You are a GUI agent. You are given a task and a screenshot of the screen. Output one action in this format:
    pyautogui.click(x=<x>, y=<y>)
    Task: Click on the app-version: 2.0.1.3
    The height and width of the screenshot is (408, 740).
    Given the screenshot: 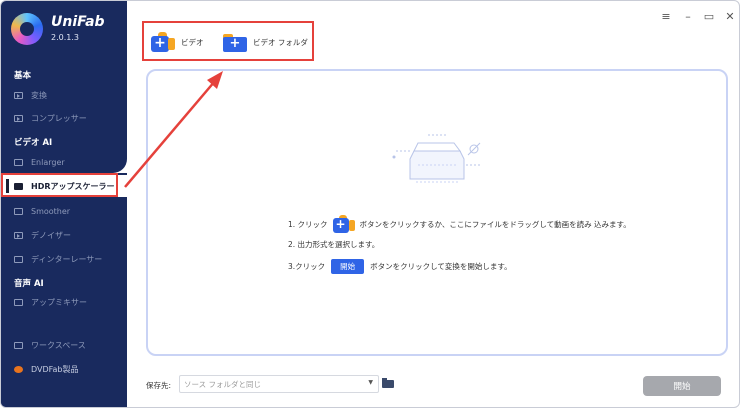 What is the action you would take?
    pyautogui.click(x=65, y=37)
    